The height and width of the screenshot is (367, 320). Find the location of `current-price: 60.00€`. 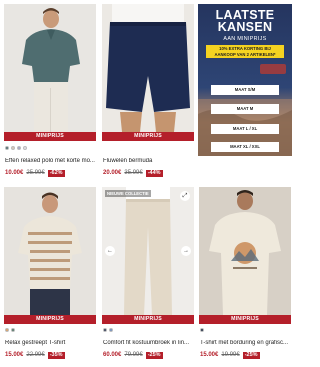

current-price: 60.00€ is located at coordinates (112, 355).